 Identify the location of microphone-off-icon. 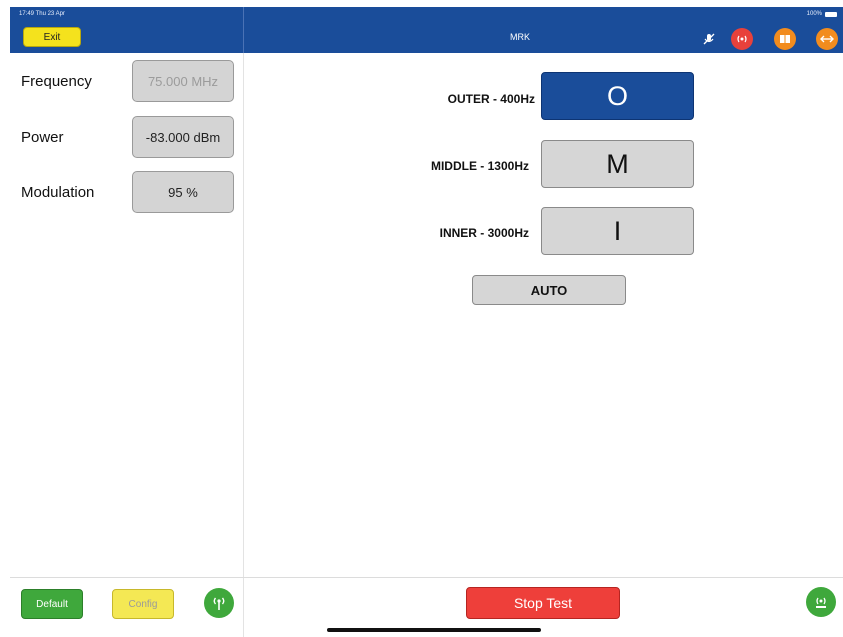
(709, 39).